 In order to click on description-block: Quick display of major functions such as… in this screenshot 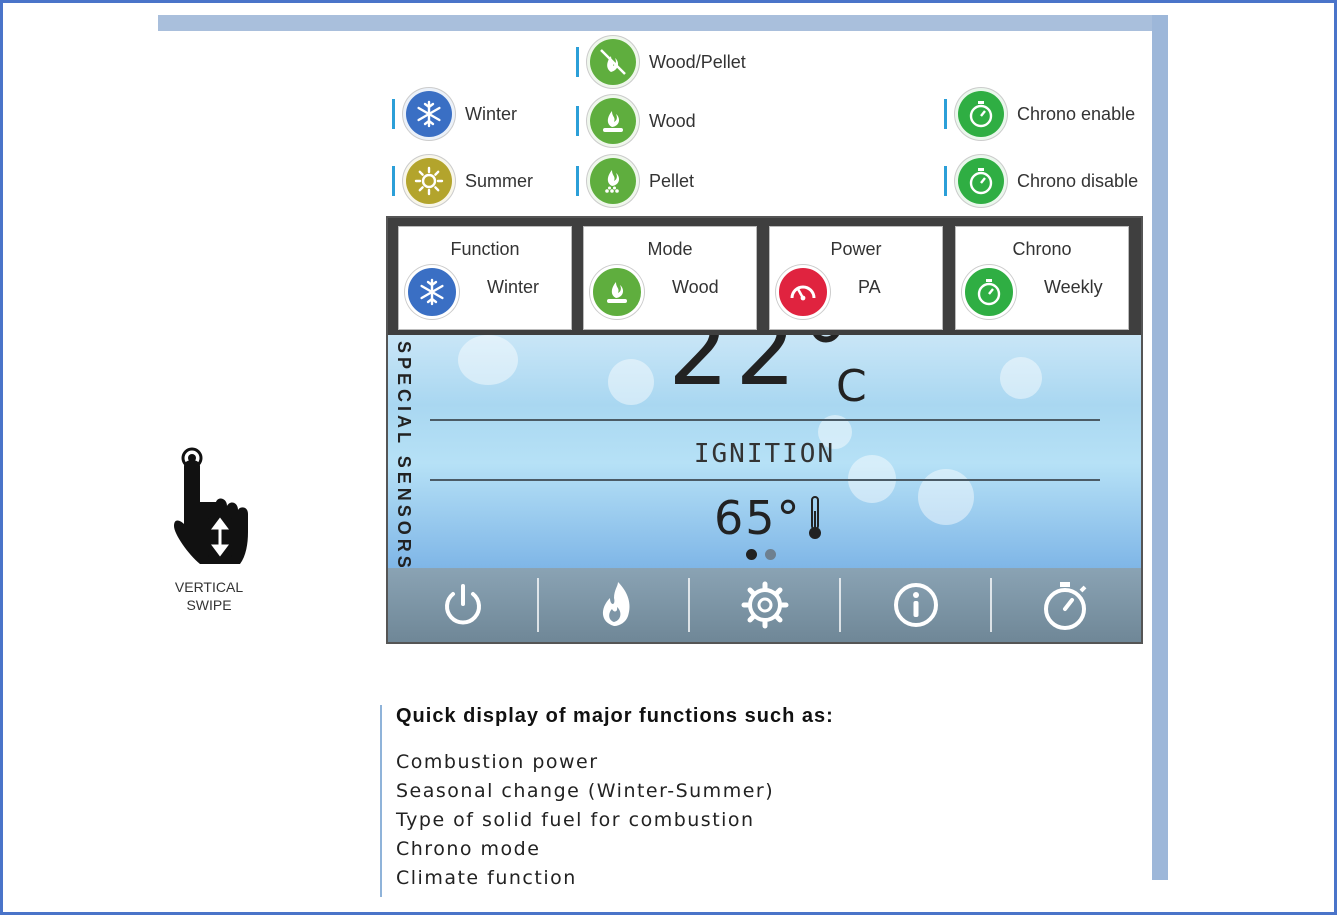, I will do `click(660, 801)`.